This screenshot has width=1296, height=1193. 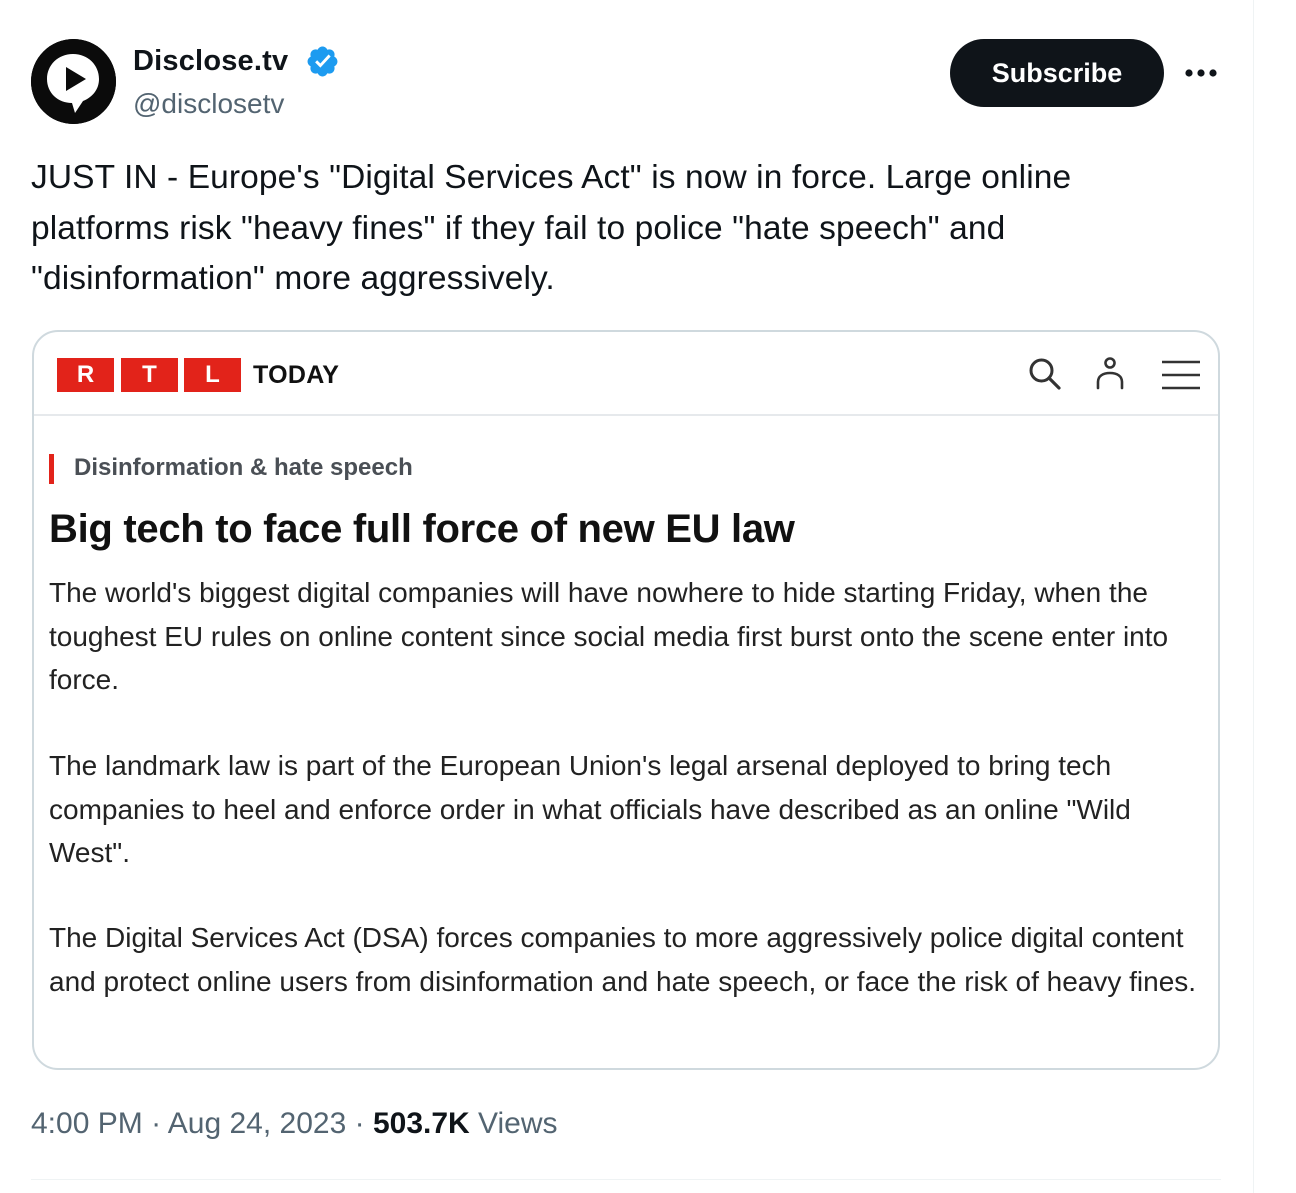 I want to click on logo-letter-r: R, so click(x=85, y=375).